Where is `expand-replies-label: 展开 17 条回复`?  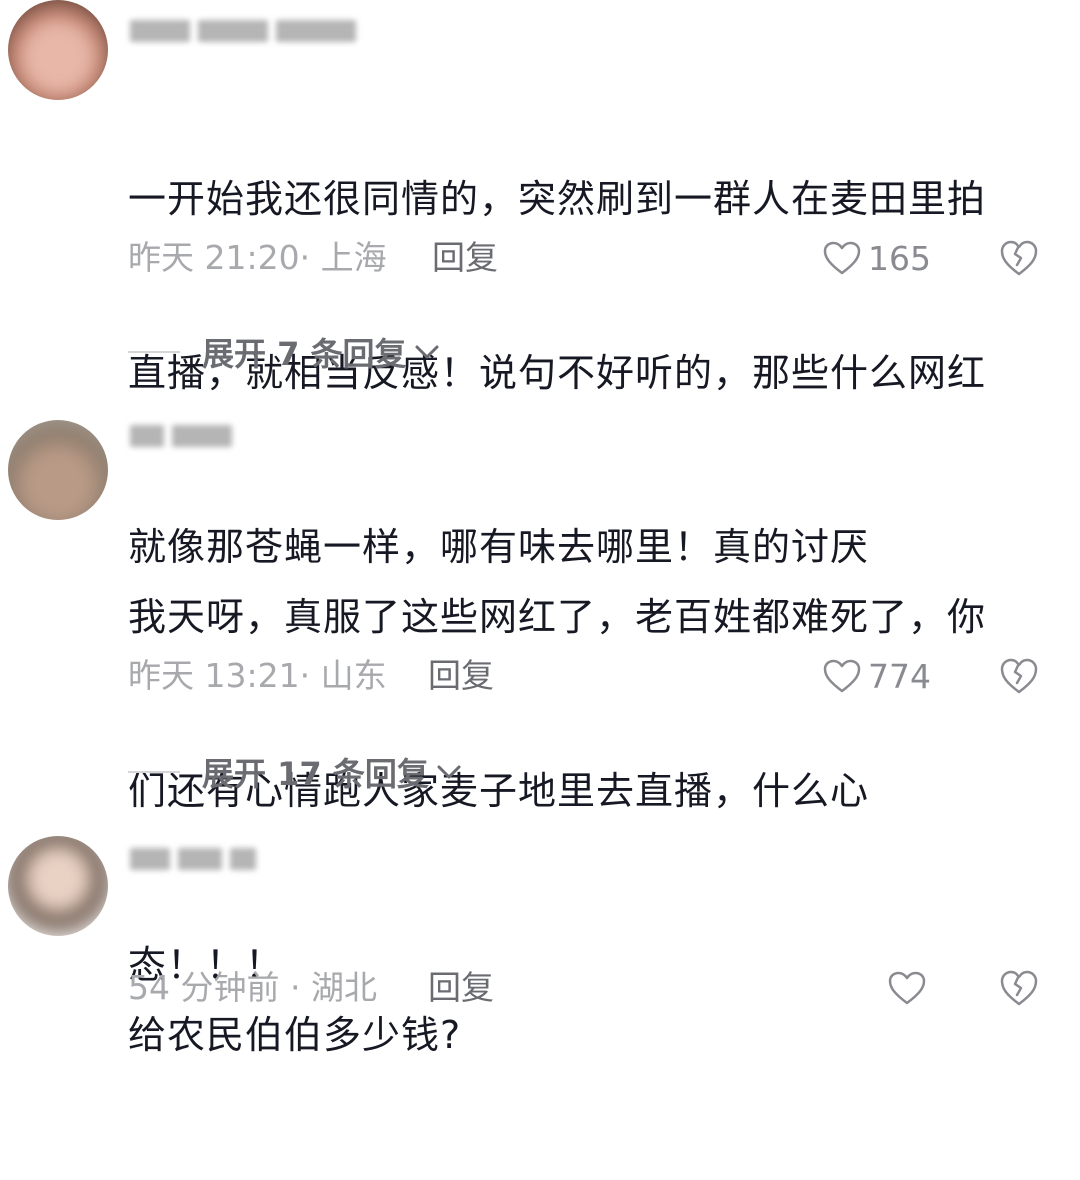 expand-replies-label: 展开 17 条回复 is located at coordinates (315, 774).